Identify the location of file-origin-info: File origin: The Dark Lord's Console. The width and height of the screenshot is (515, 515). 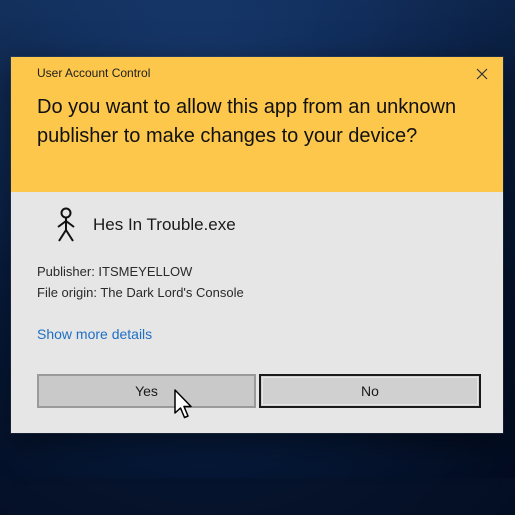
(140, 292).